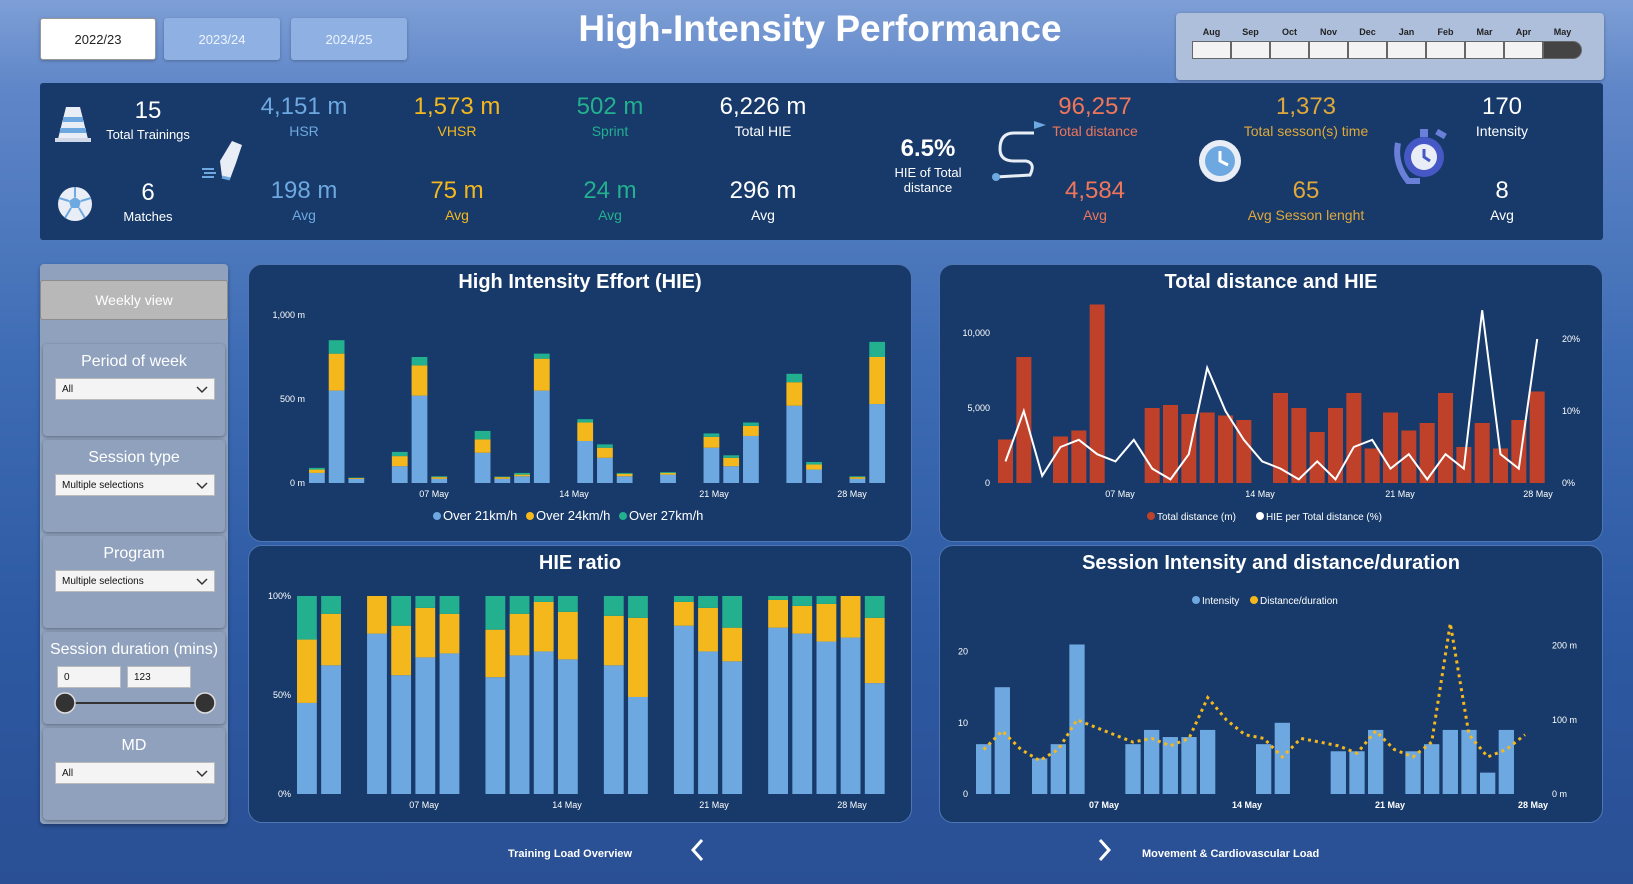 The height and width of the screenshot is (884, 1633). What do you see at coordinates (1260, 494) in the screenshot?
I see `x-tick-label: 14 May` at bounding box center [1260, 494].